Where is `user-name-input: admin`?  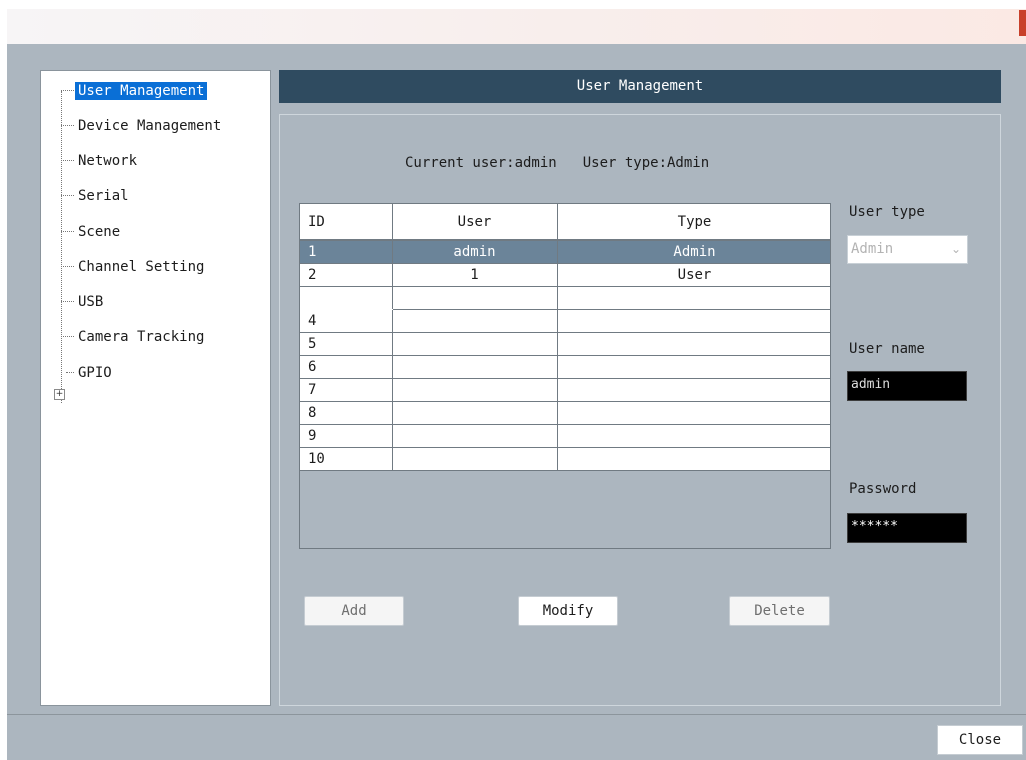 user-name-input: admin is located at coordinates (907, 386).